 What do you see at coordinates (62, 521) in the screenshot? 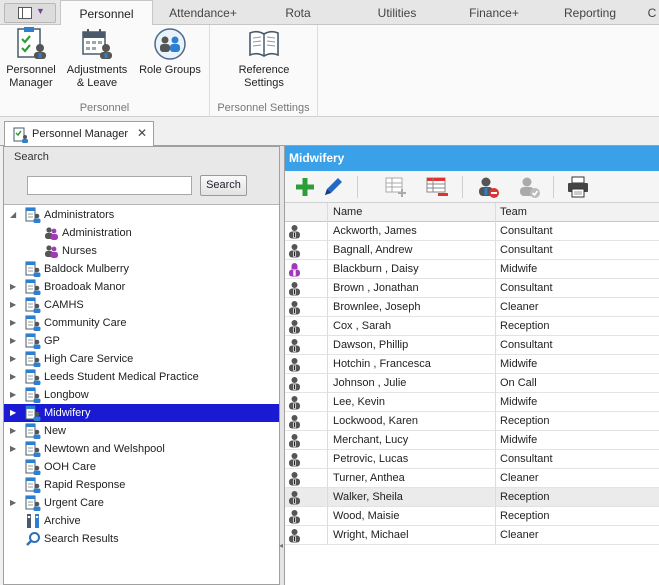
I see `tree-item-label: Archive` at bounding box center [62, 521].